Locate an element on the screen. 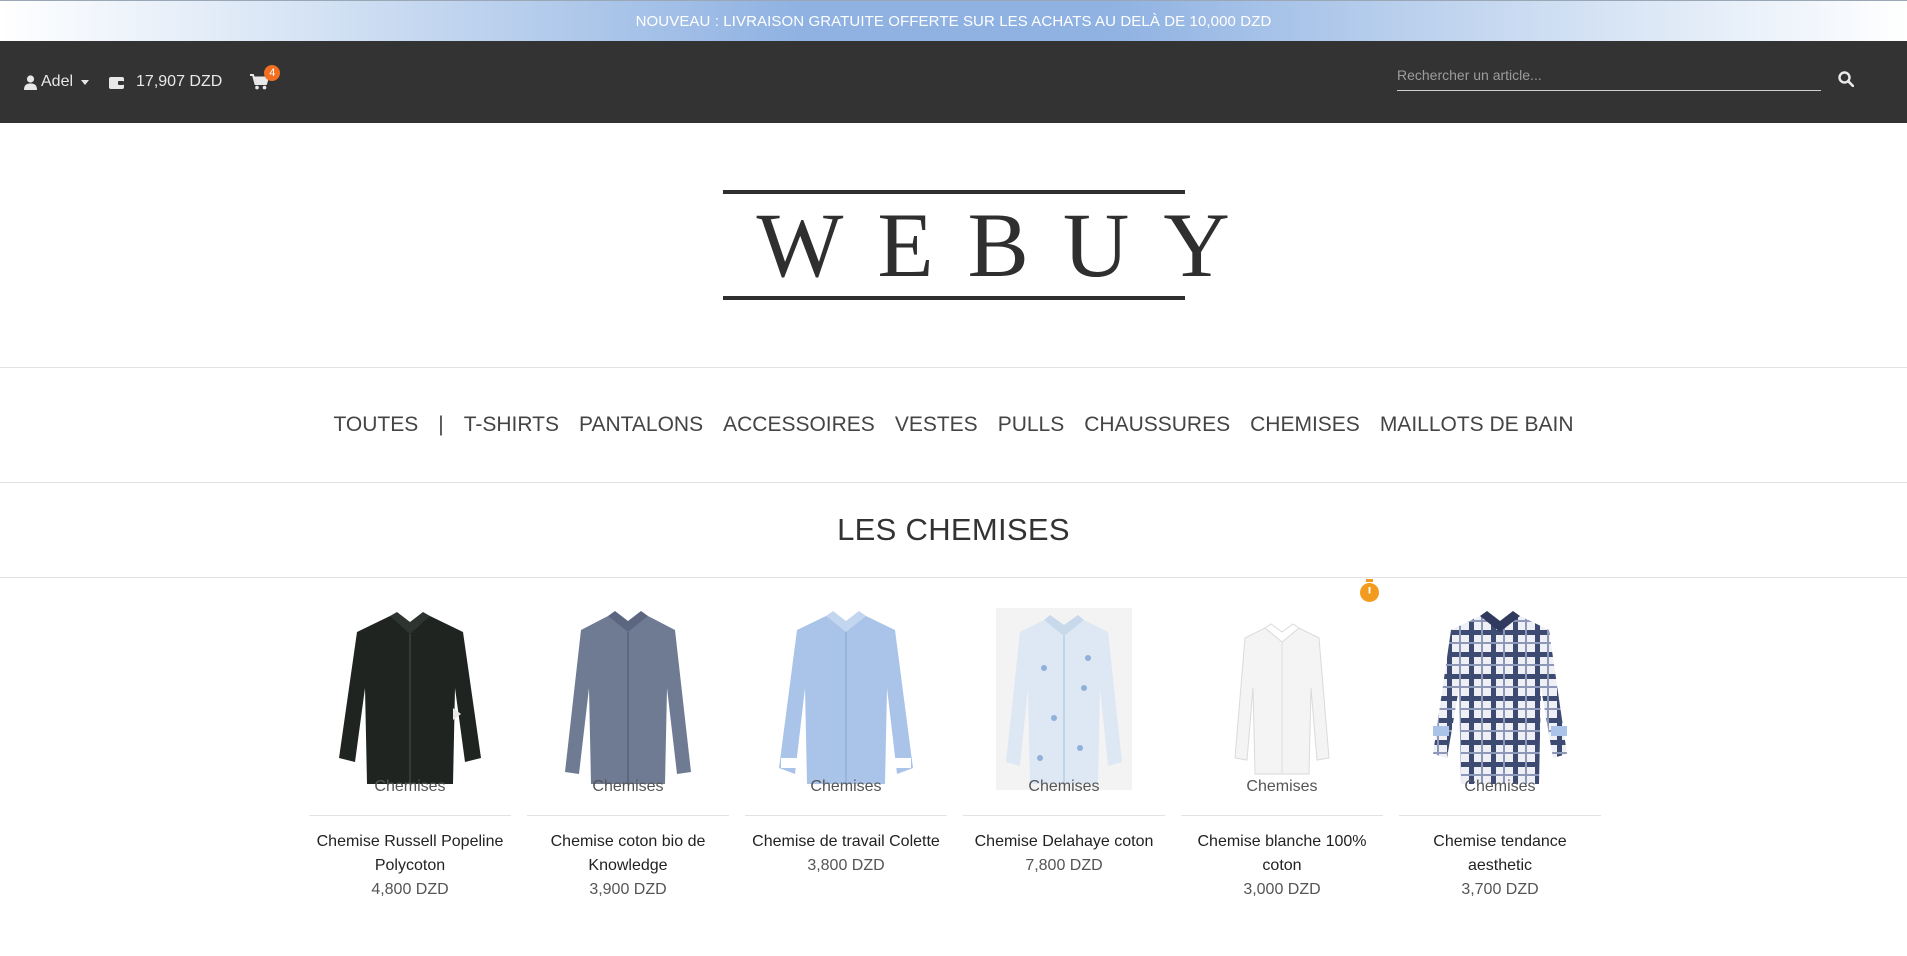 This screenshot has width=1907, height=956. wallet-icon is located at coordinates (117, 82).